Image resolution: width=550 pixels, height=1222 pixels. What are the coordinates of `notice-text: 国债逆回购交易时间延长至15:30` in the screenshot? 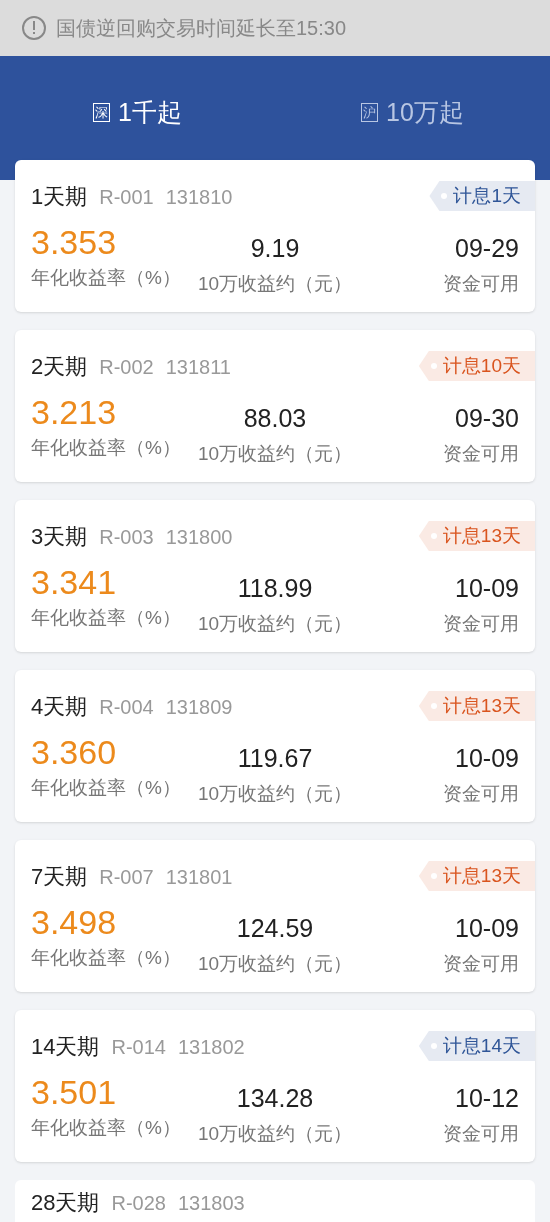 It's located at (201, 28).